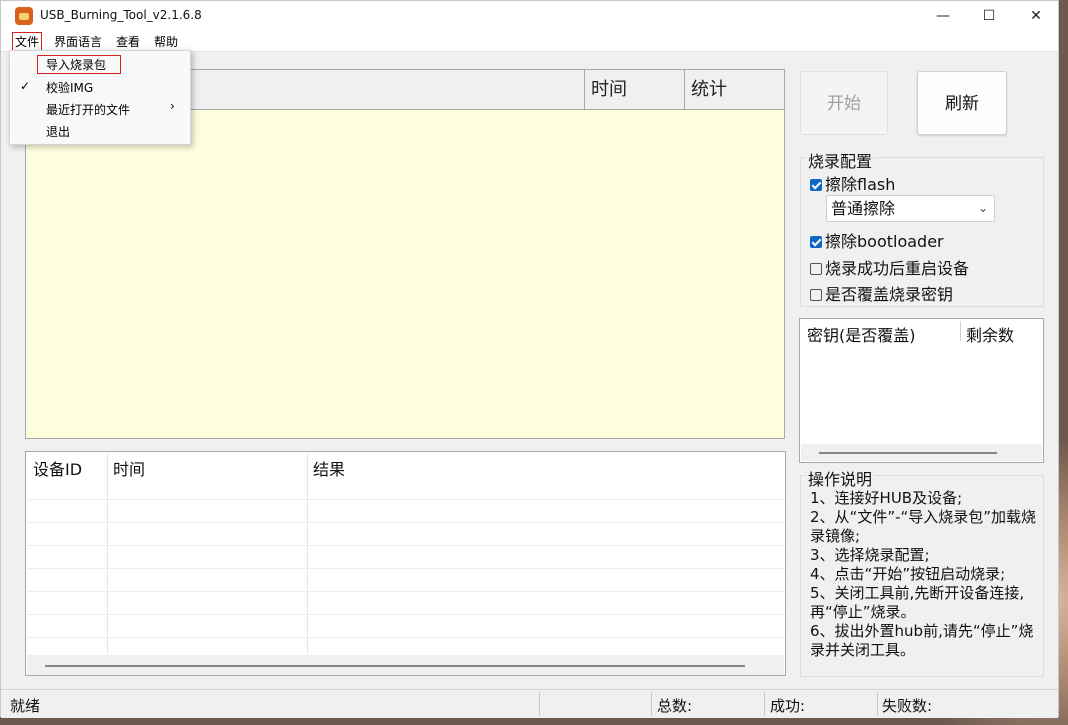  I want to click on menu-file: 文件, so click(27, 41).